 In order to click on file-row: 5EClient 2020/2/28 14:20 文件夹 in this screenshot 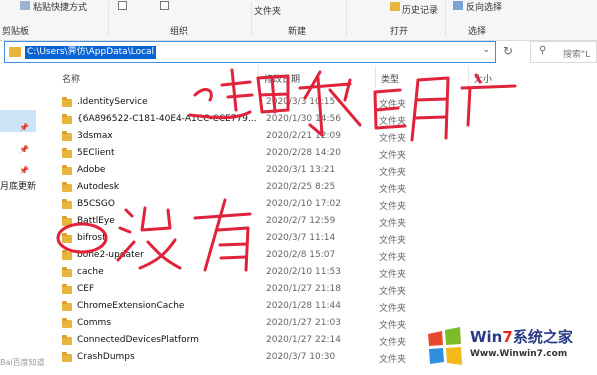, I will do `click(285, 154)`.